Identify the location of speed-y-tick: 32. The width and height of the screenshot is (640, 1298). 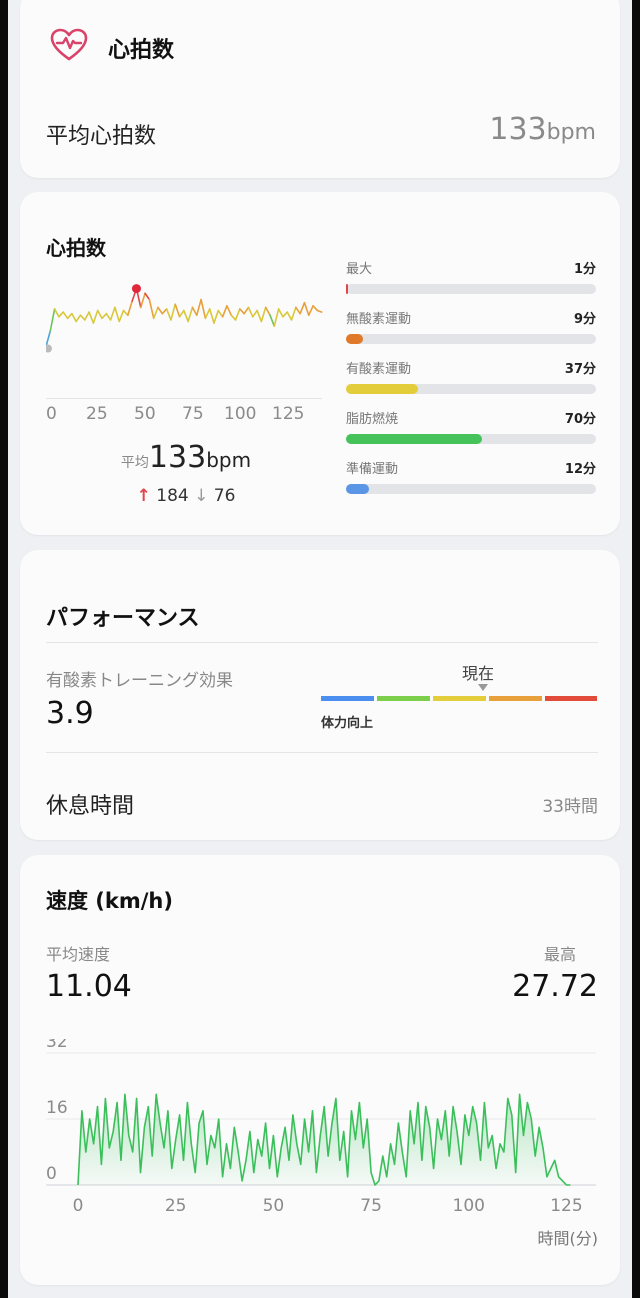
(57, 1045).